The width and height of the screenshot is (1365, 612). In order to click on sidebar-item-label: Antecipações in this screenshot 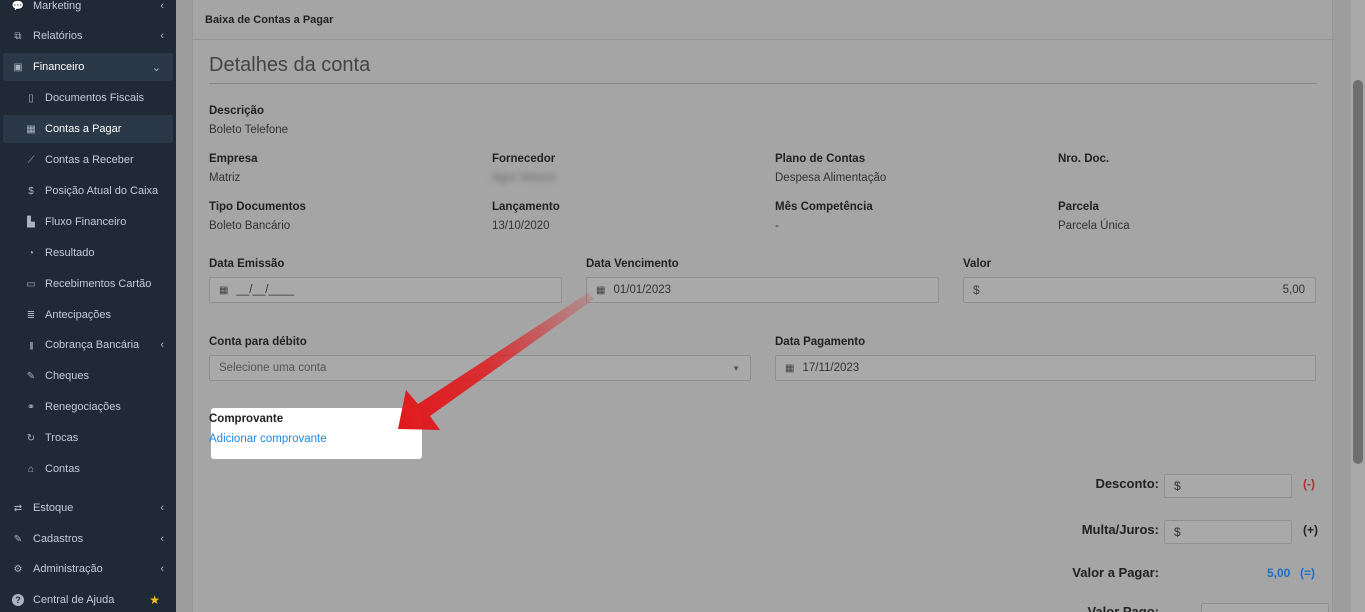, I will do `click(78, 315)`.